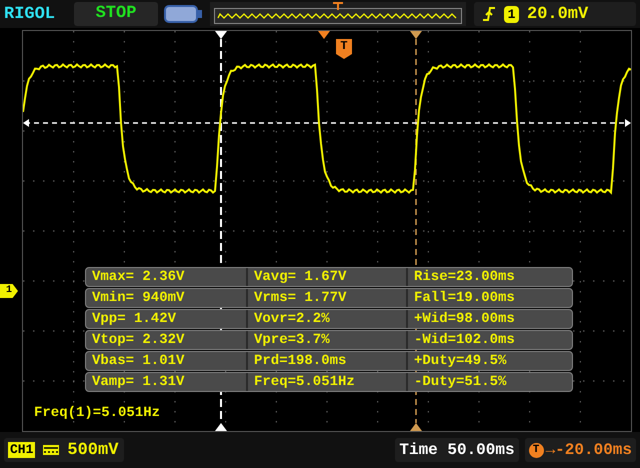 Image resolution: width=640 pixels, height=468 pixels. Describe the element at coordinates (51, 450) in the screenshot. I see `coupling-icon` at that location.